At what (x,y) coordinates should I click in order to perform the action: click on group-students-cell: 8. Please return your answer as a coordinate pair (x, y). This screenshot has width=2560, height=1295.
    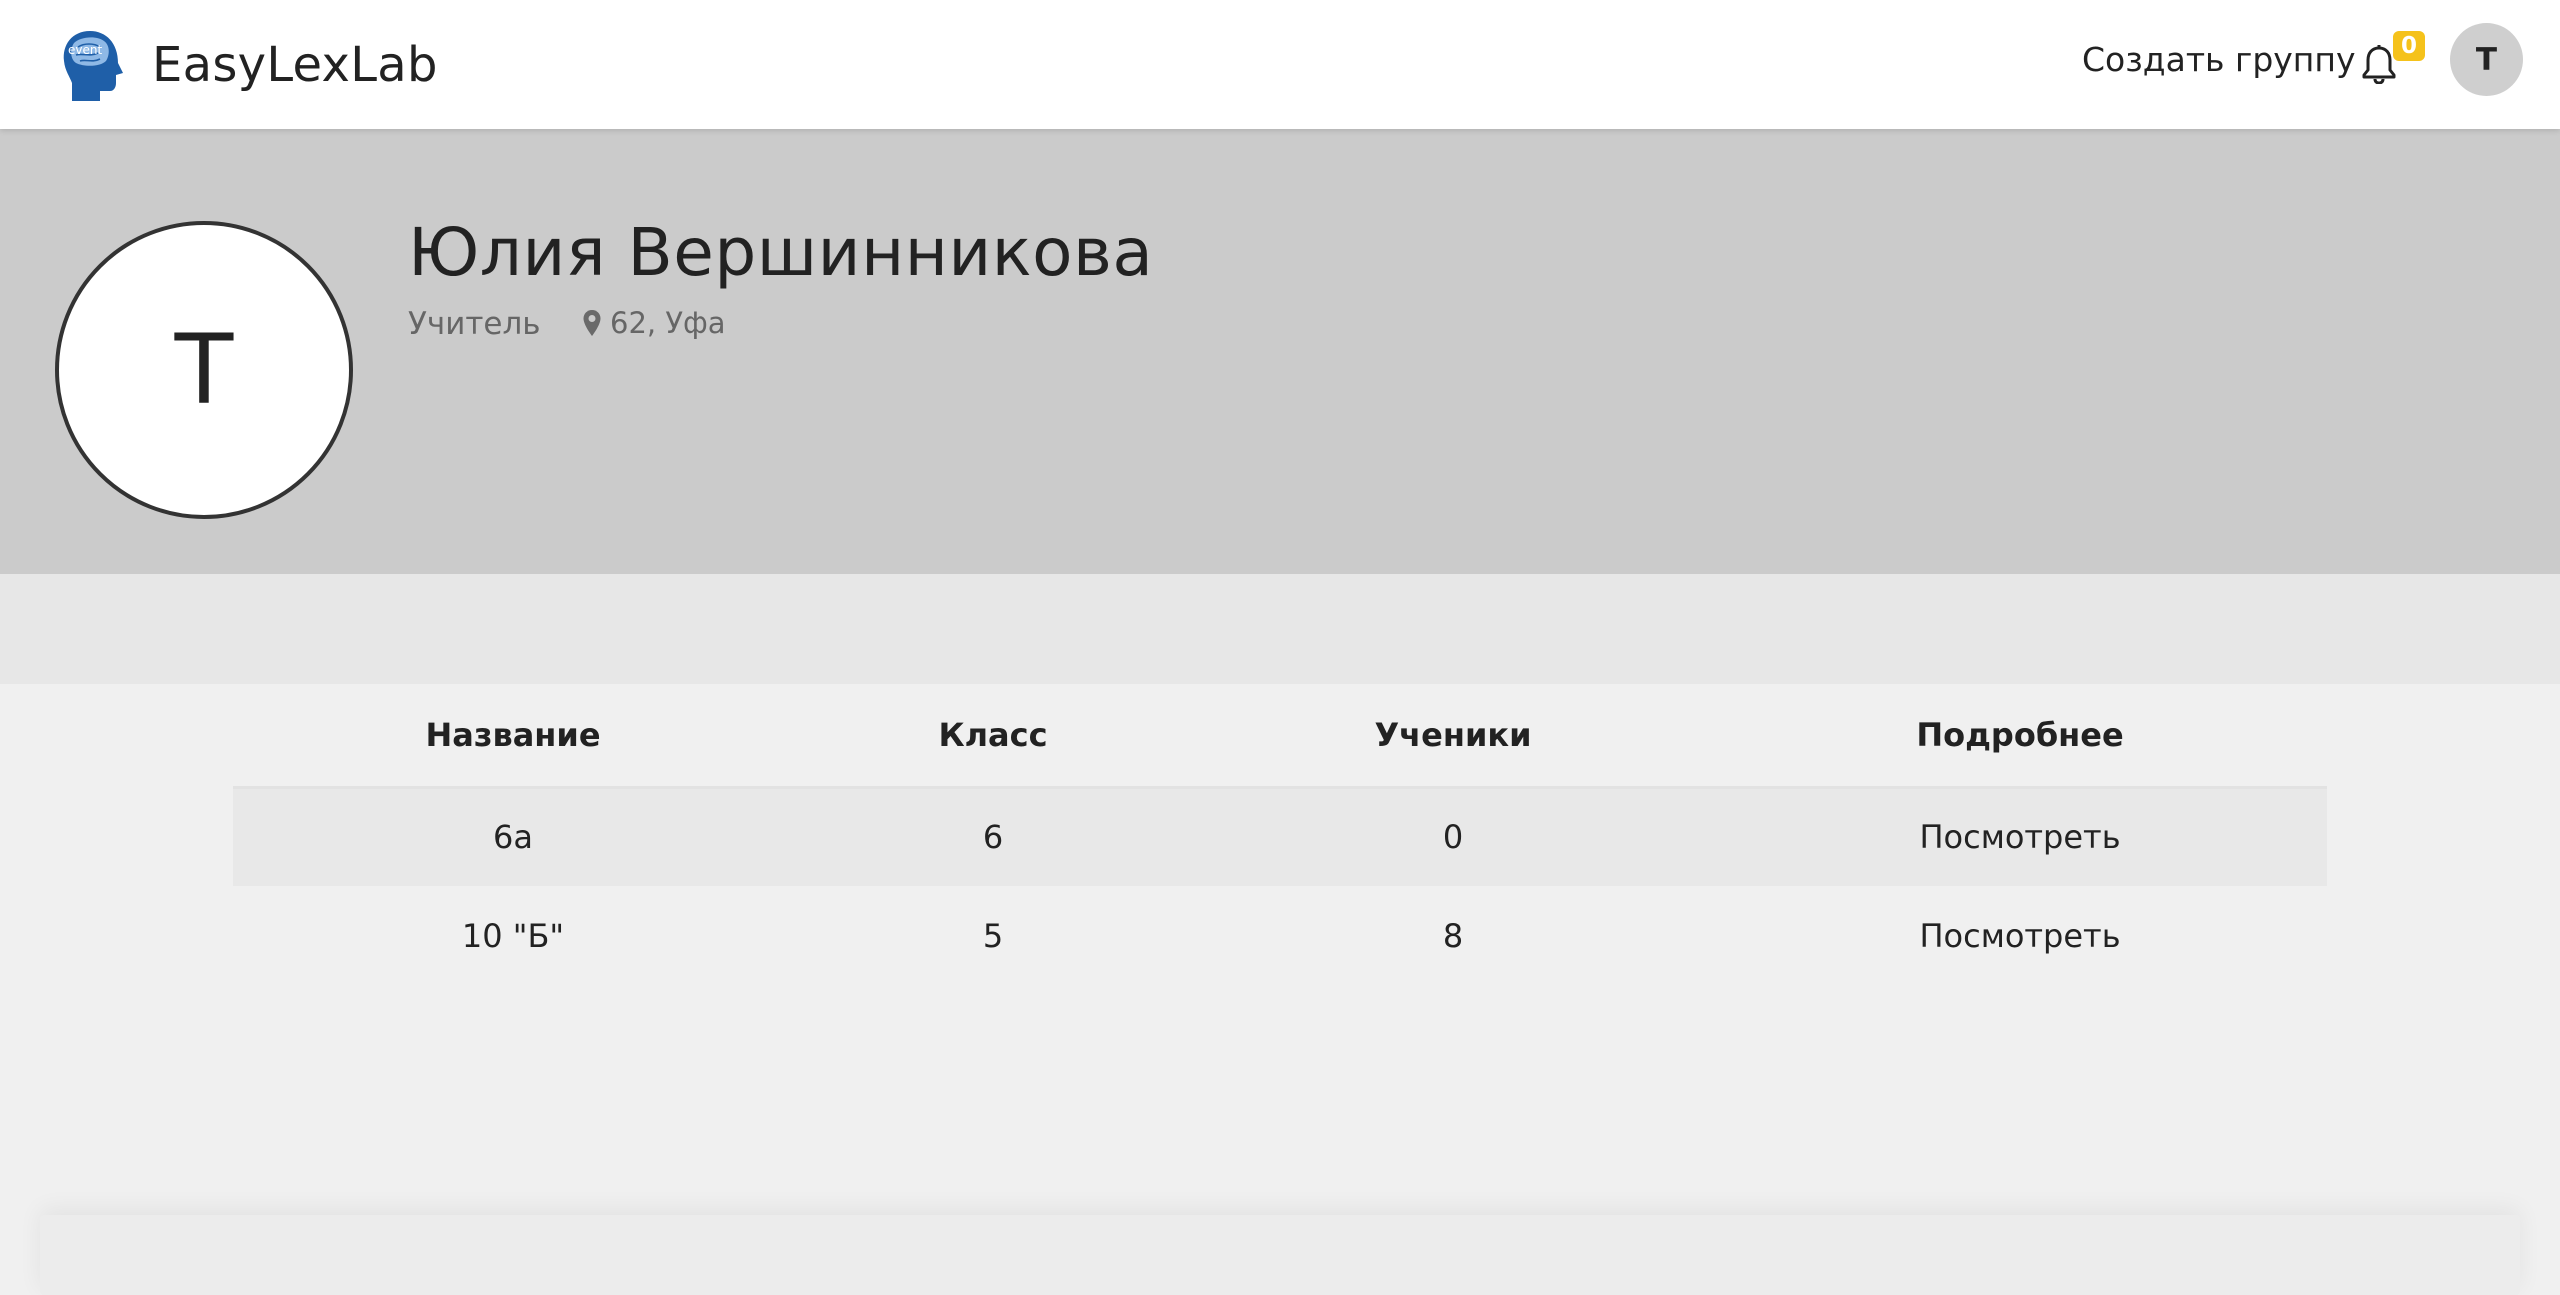
    Looking at the image, I should click on (1453, 935).